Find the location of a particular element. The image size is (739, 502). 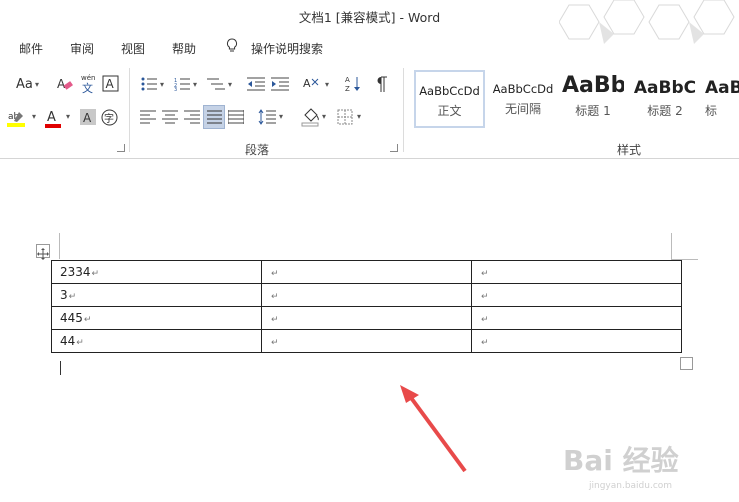

bullets-icon is located at coordinates (149, 84).